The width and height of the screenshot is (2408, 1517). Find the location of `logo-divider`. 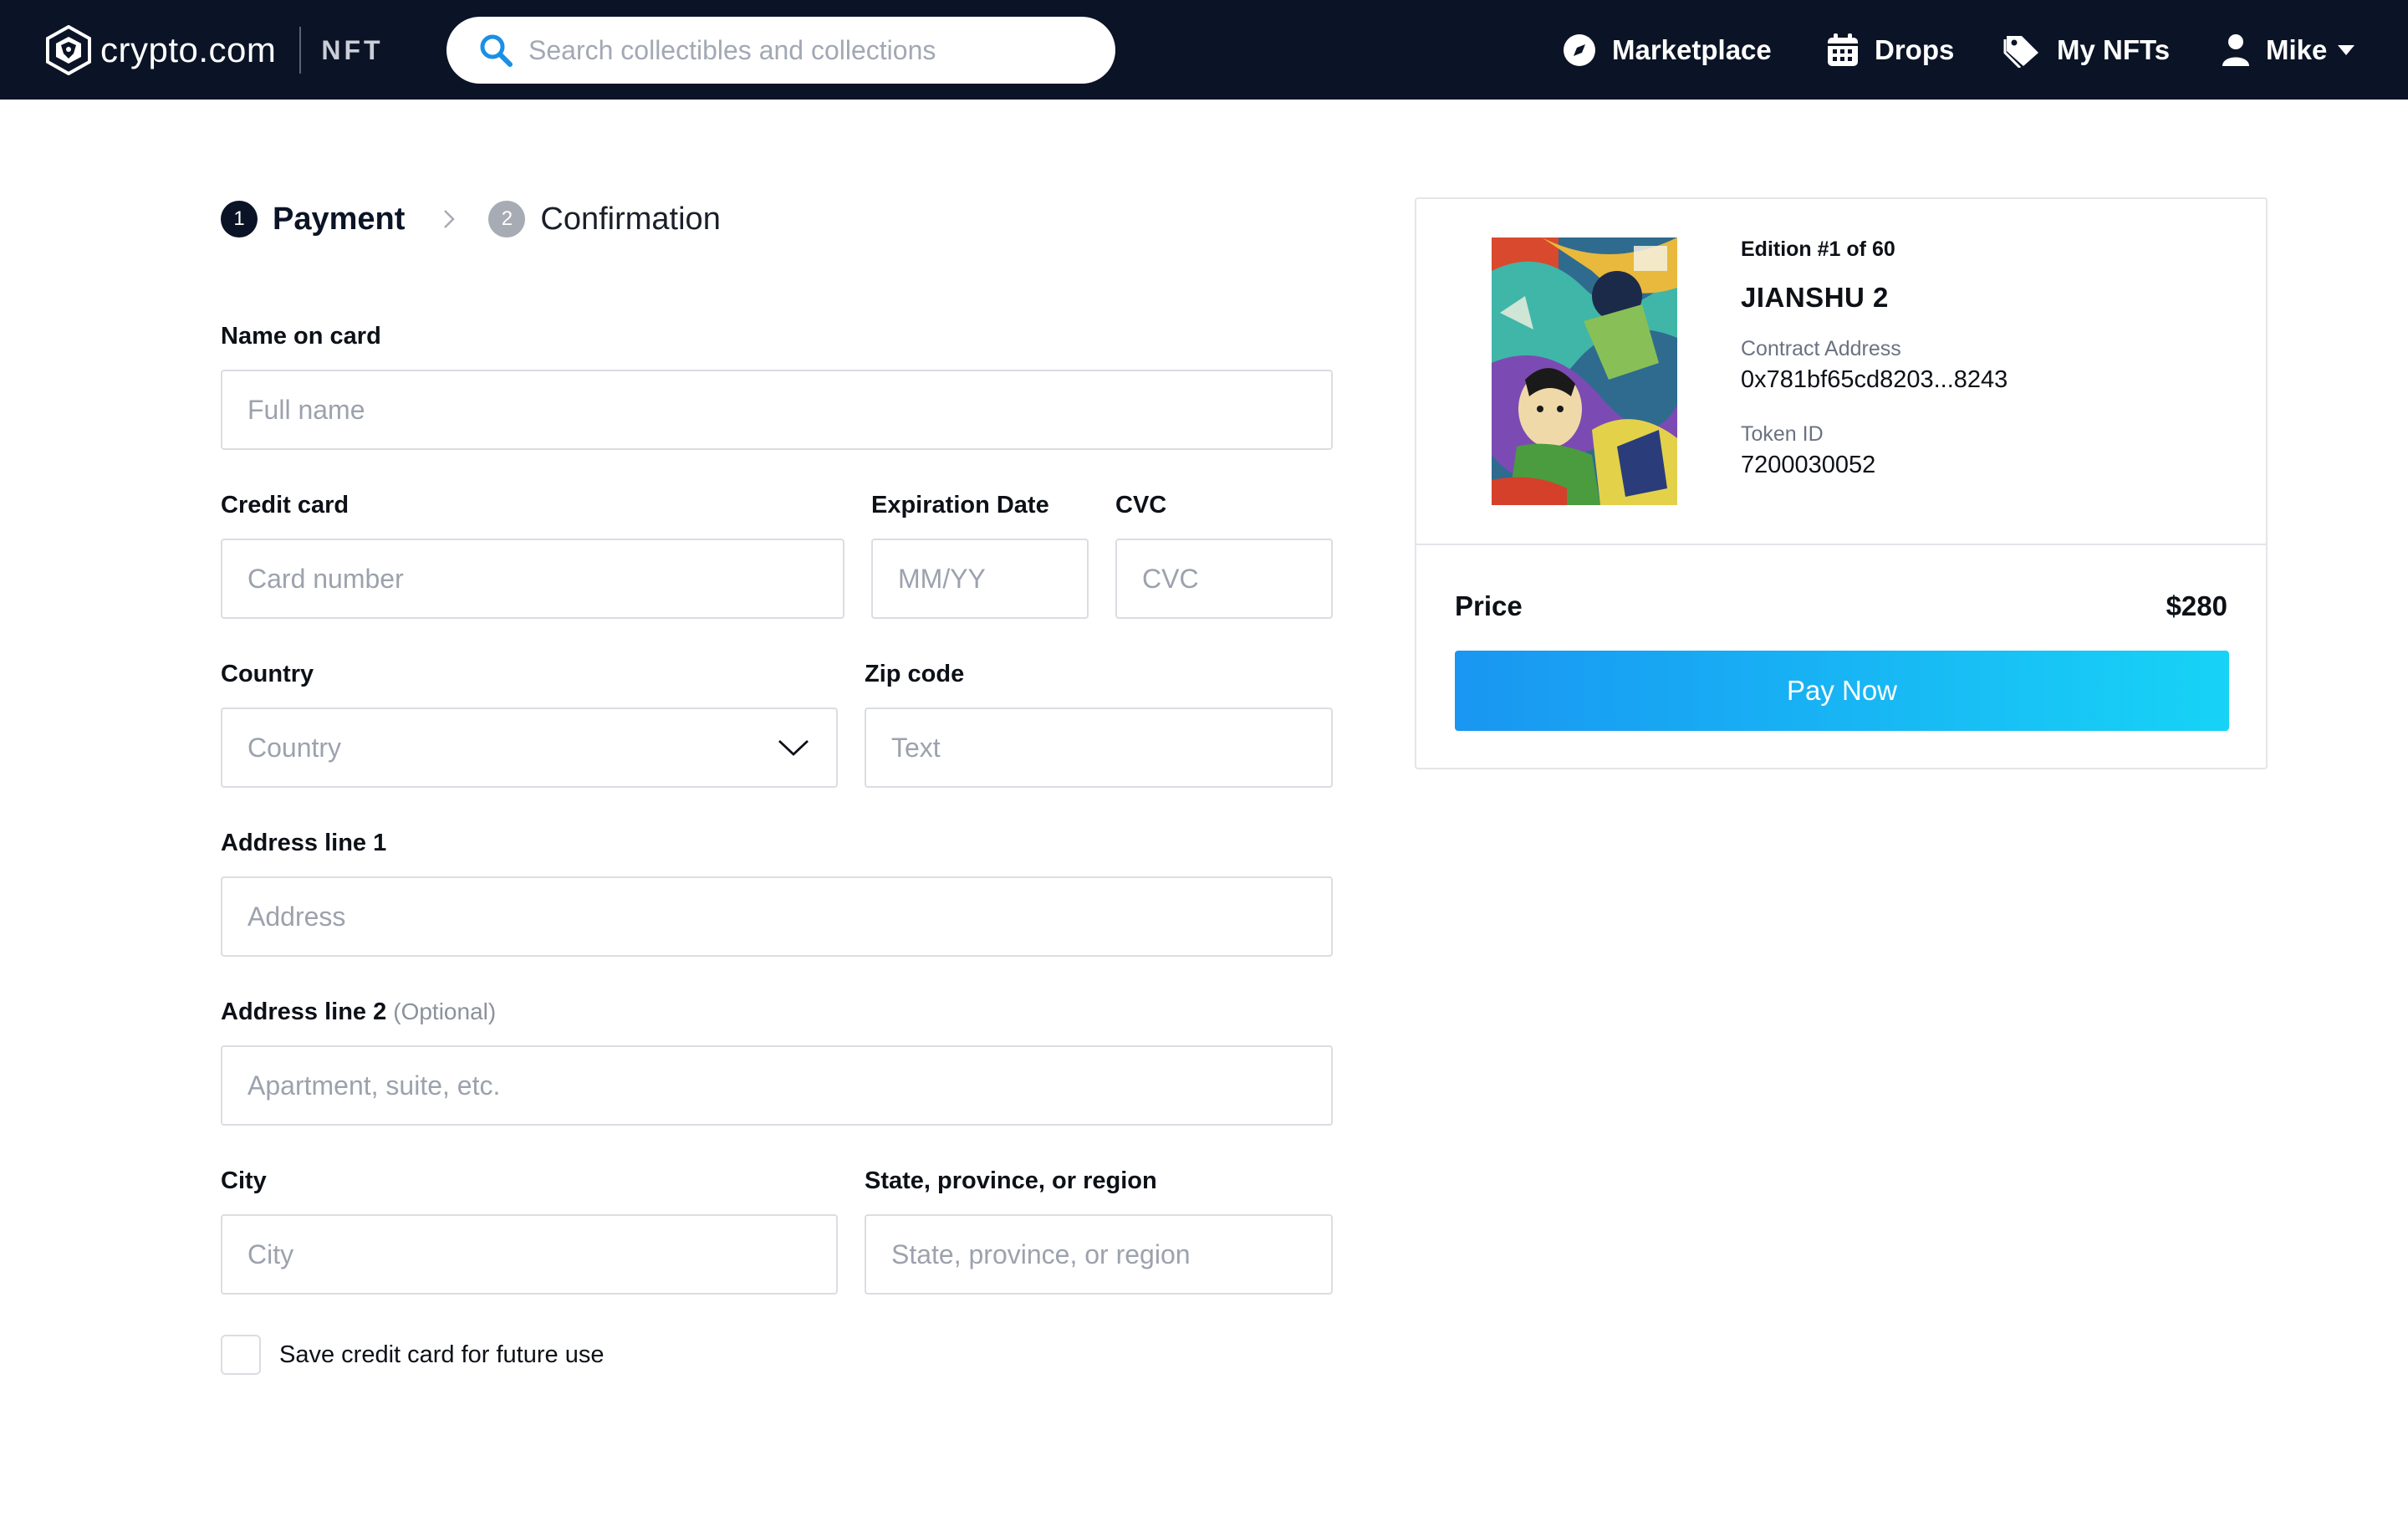

logo-divider is located at coordinates (300, 51).